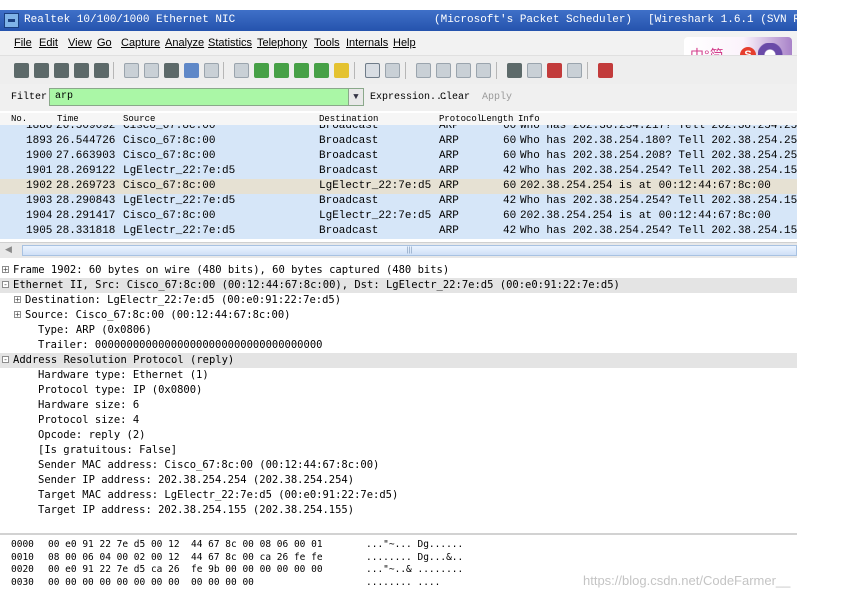 The height and width of the screenshot is (597, 845). I want to click on column-header-time: Time, so click(68, 119).